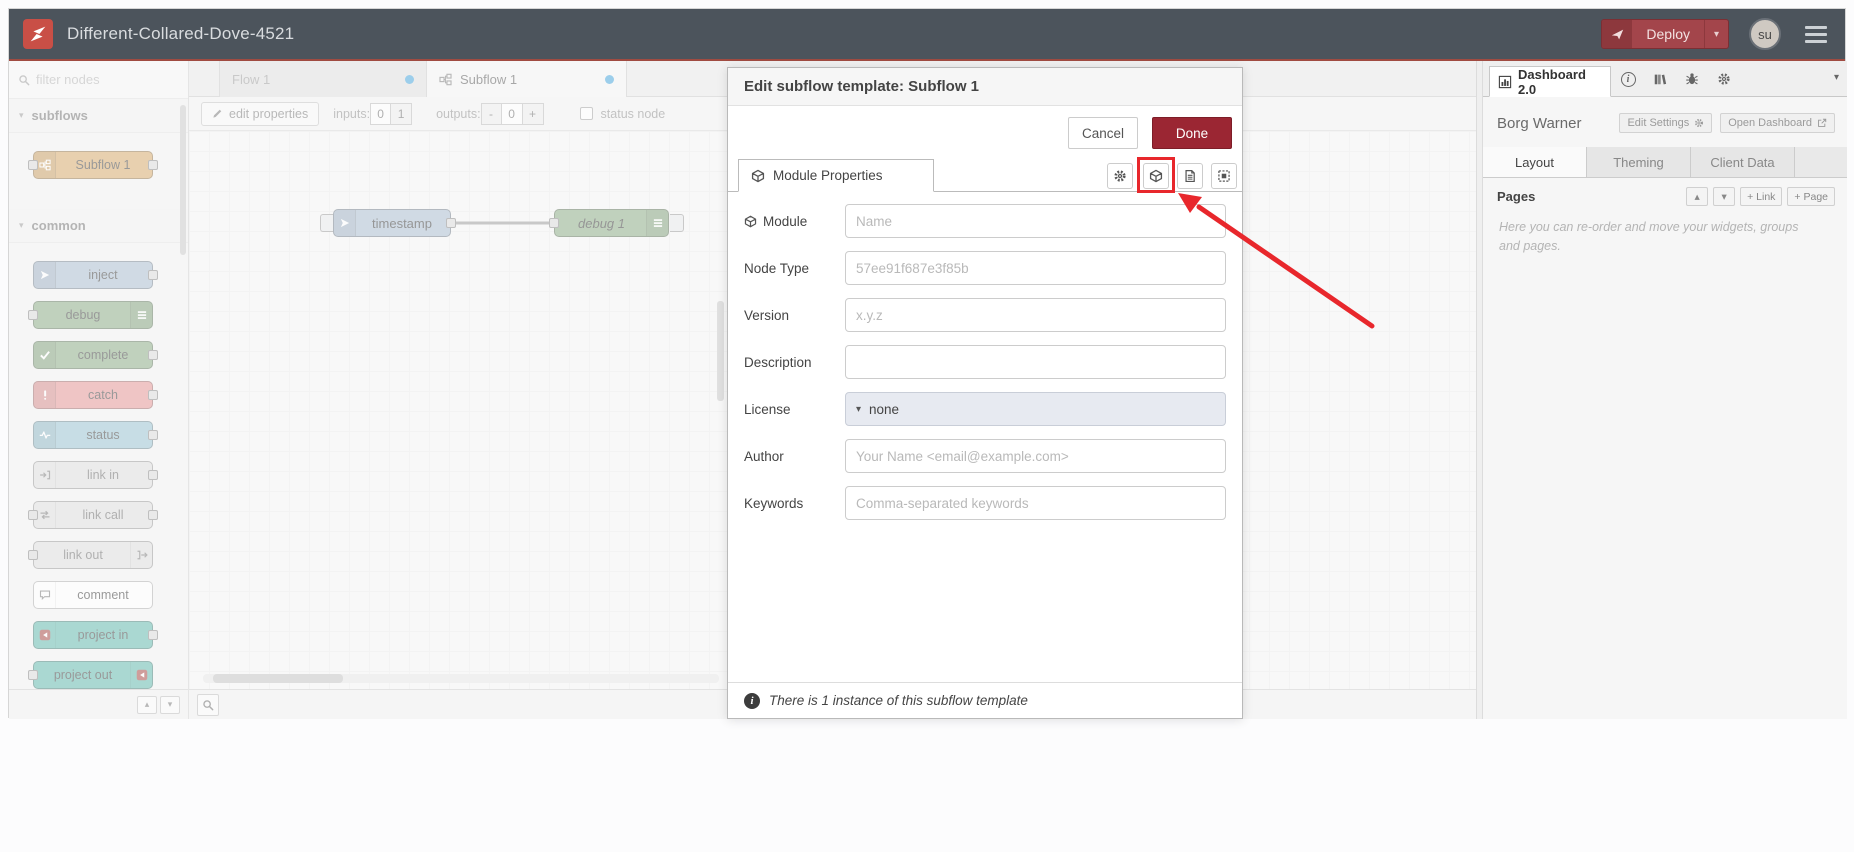 Image resolution: width=1854 pixels, height=852 pixels. Describe the element at coordinates (147, 704) in the screenshot. I see `palette-collapse-all-button: ▴` at that location.